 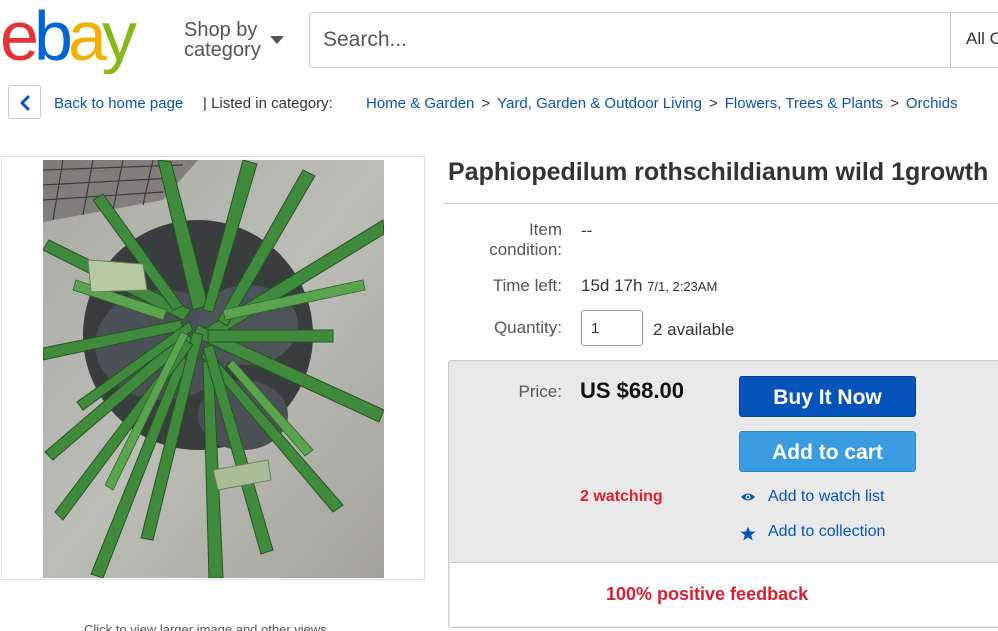 I want to click on listed-in-category-label: | Listed in category:, so click(x=268, y=103).